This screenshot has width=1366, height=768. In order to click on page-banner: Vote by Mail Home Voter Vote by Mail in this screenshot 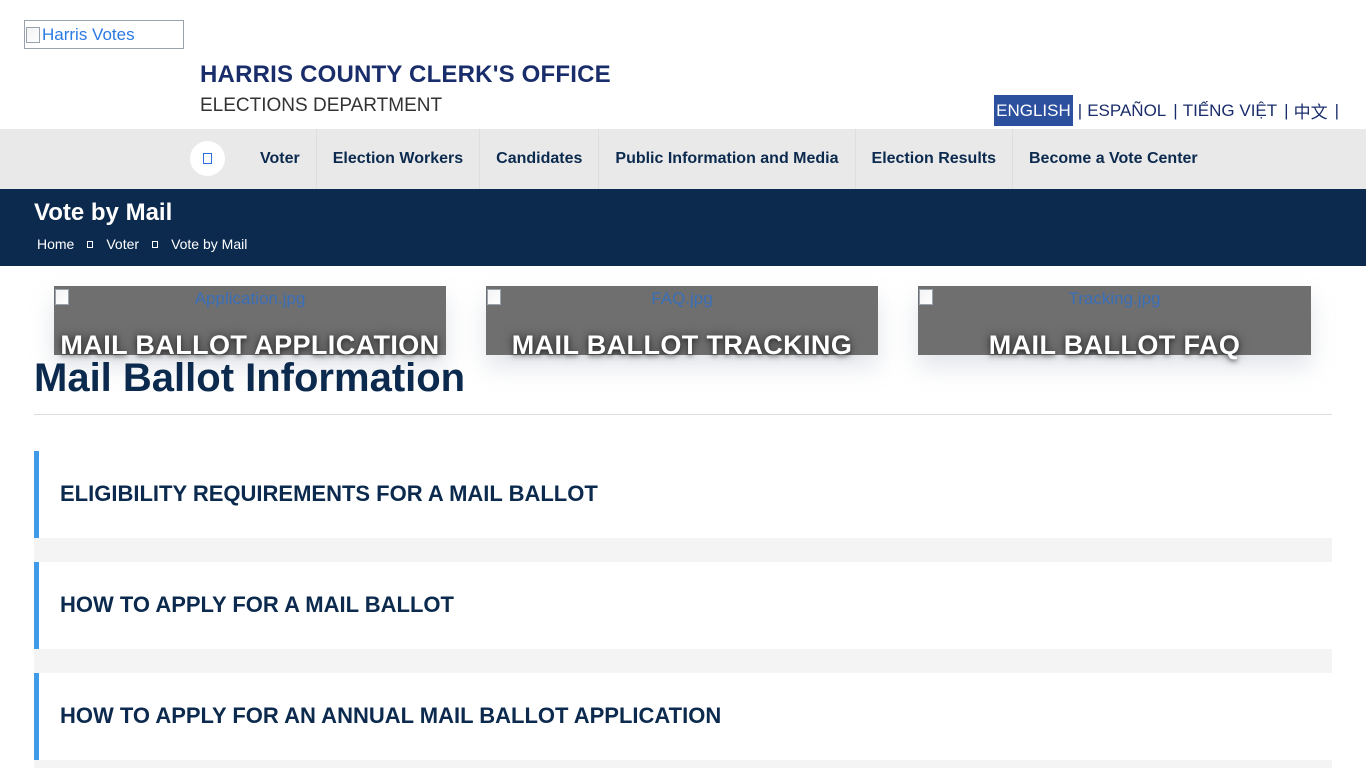, I will do `click(683, 227)`.